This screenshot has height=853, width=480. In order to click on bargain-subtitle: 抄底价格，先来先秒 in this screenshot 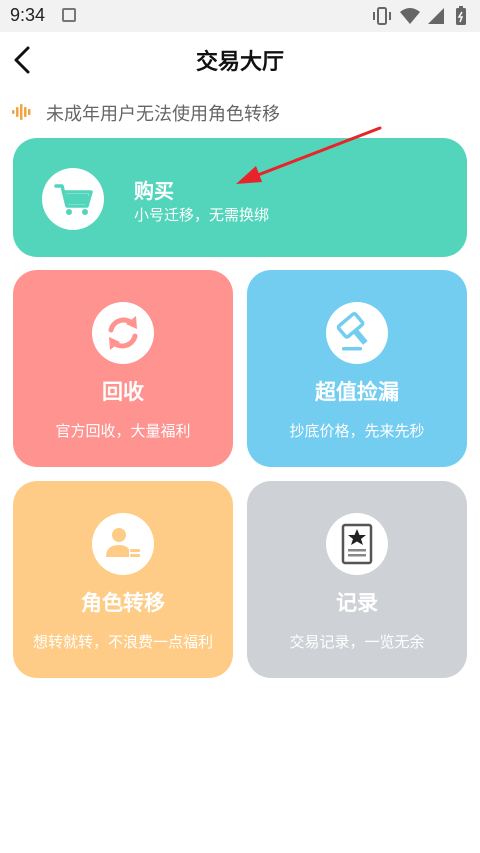, I will do `click(357, 431)`.